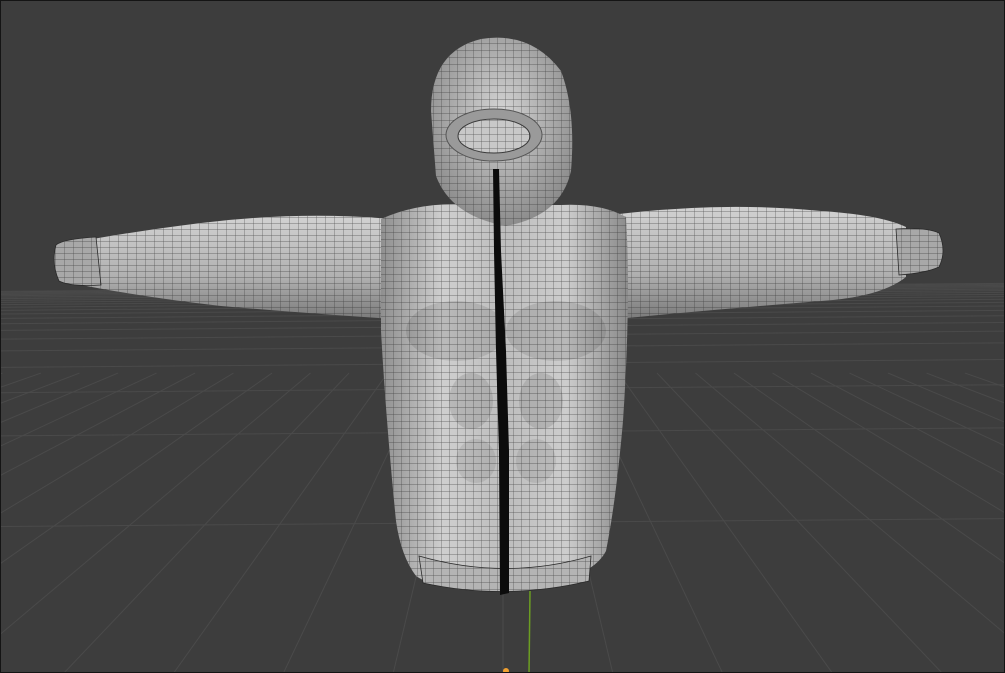  What do you see at coordinates (529, 631) in the screenshot?
I see `y-axis-line` at bounding box center [529, 631].